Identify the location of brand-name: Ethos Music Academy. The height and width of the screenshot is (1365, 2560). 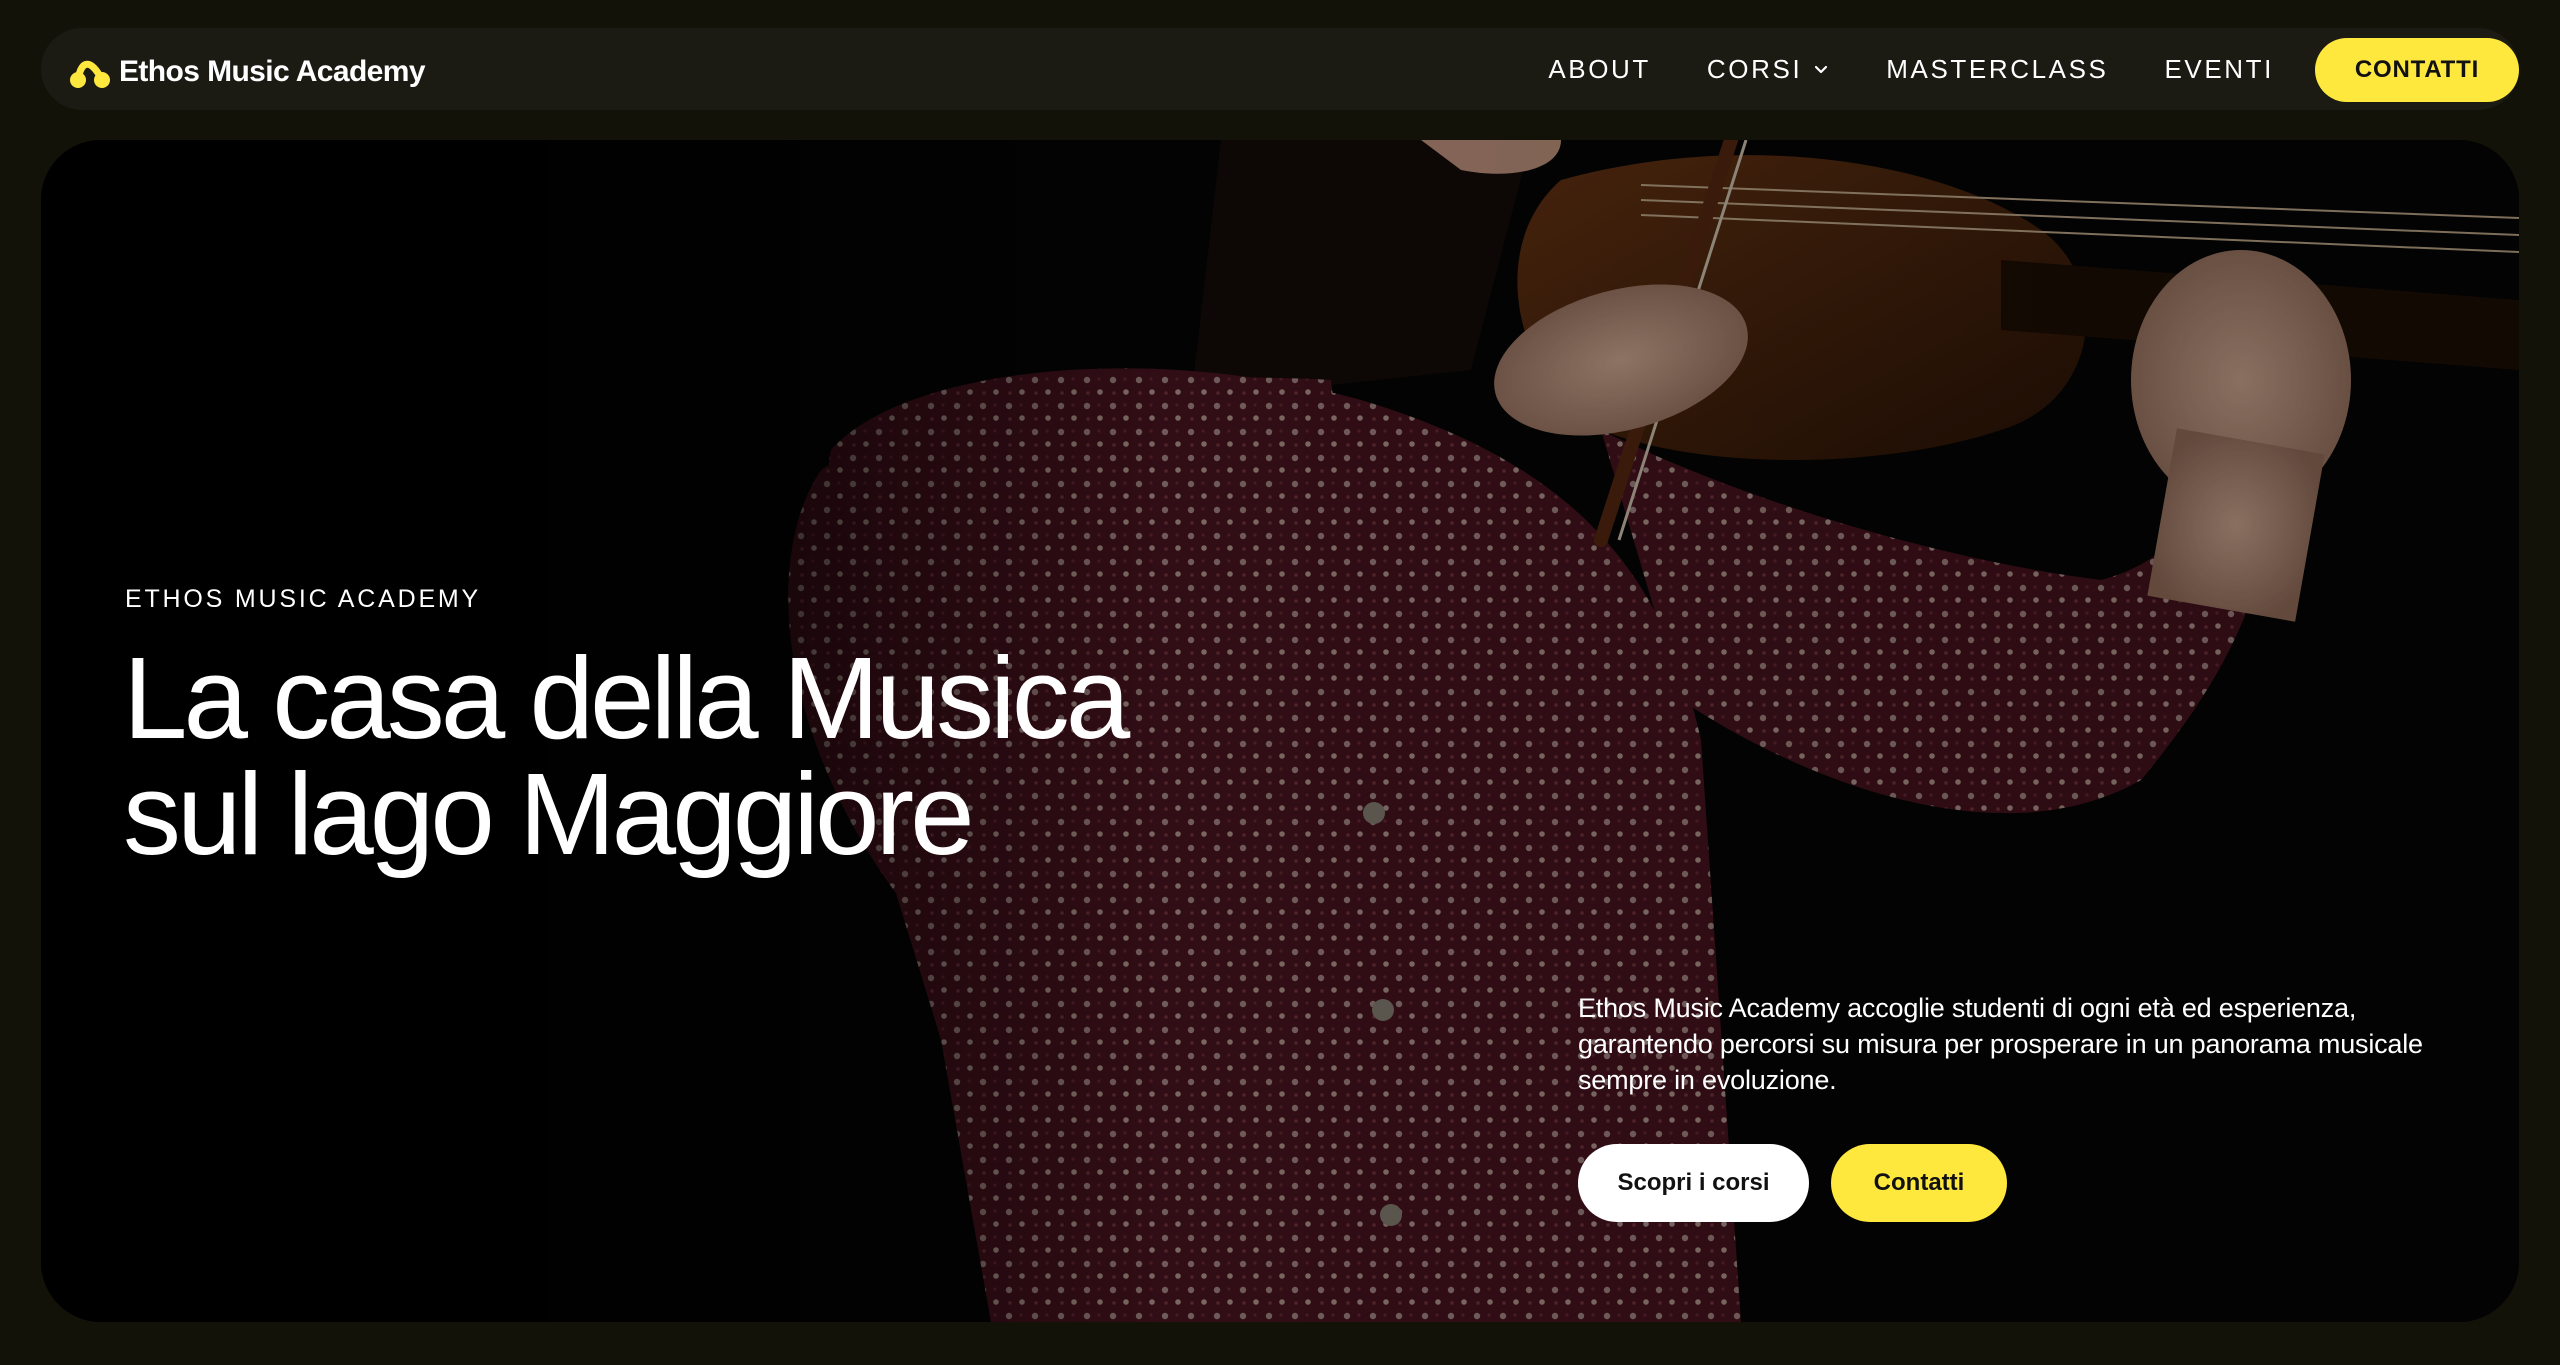
(272, 71).